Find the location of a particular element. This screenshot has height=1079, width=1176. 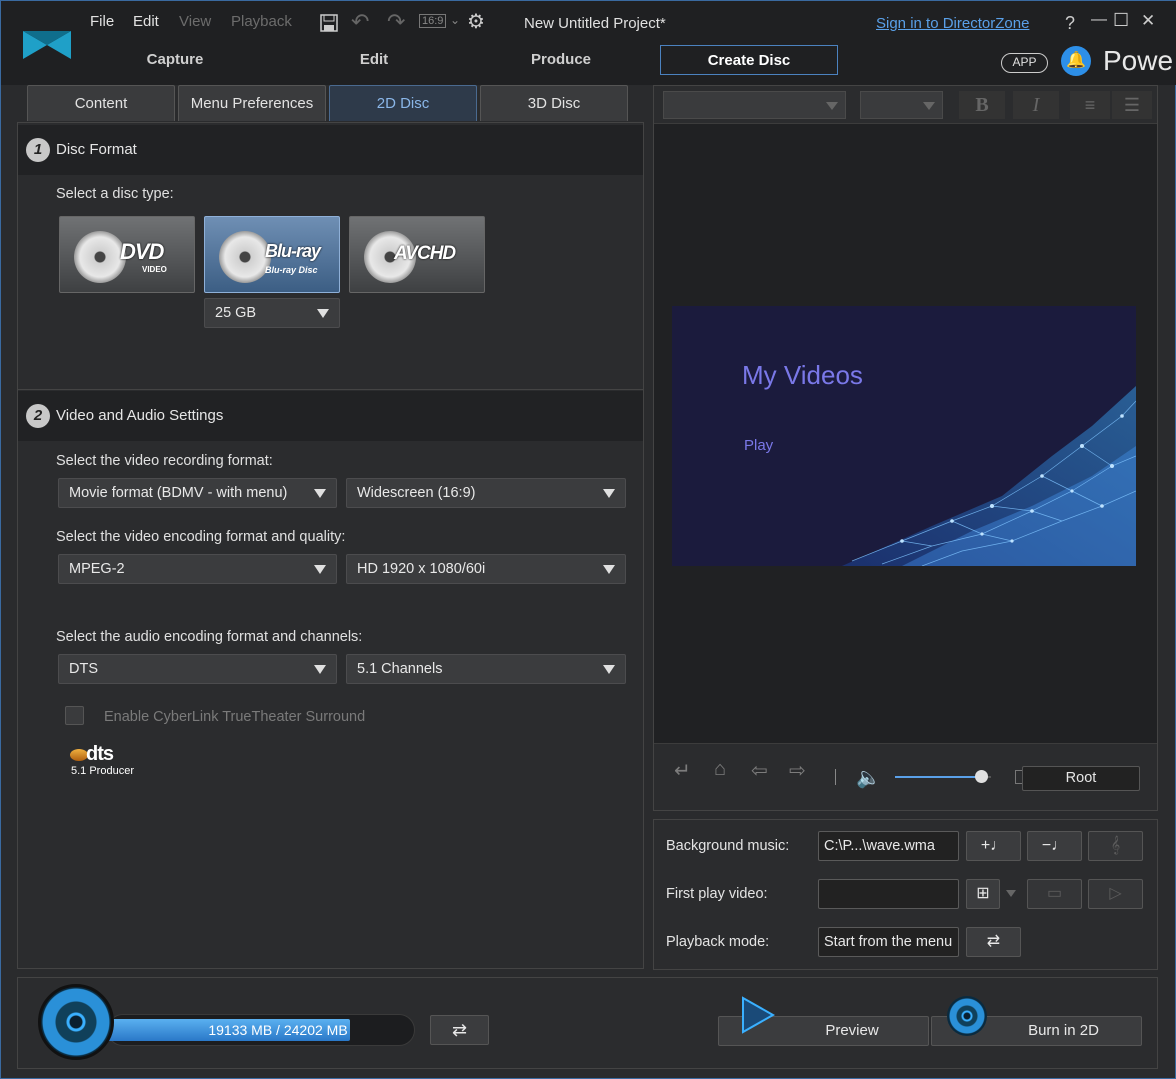

maximize-icon: ☐ is located at coordinates (1121, 20).